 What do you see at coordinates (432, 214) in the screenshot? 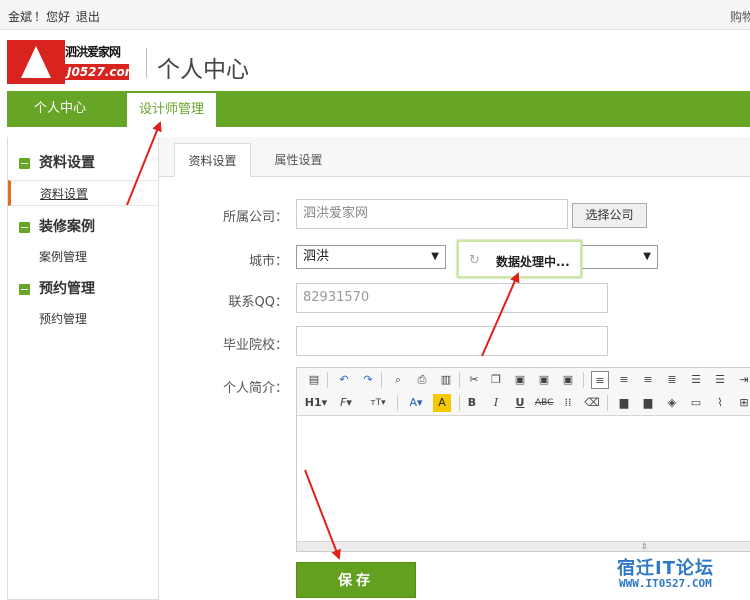
I see `company-field: 泗洪爱家网` at bounding box center [432, 214].